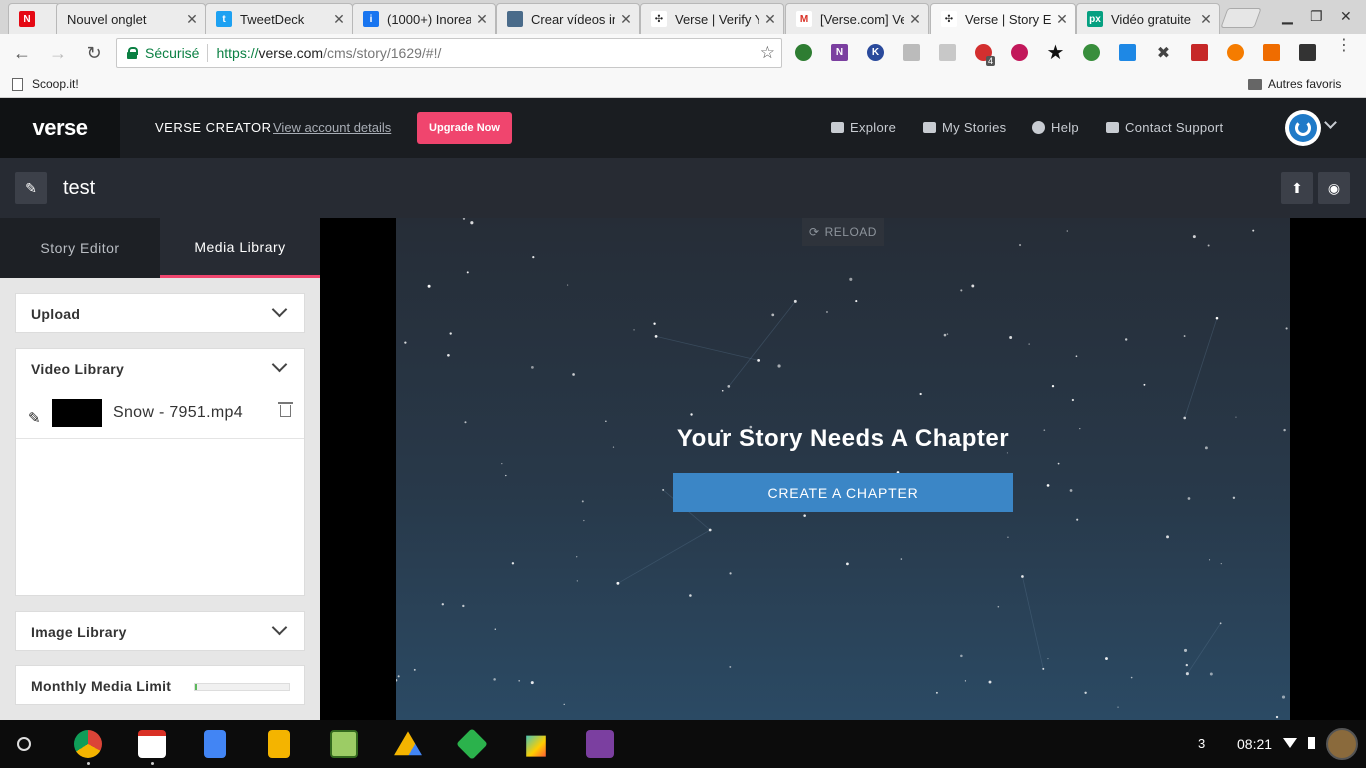  I want to click on chrome-icon, so click(88, 744).